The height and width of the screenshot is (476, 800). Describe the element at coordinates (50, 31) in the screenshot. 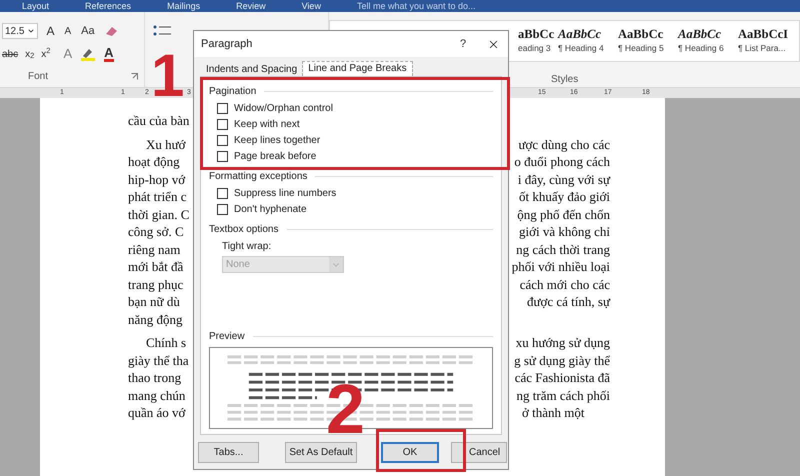

I see `grow-font-button: A` at that location.